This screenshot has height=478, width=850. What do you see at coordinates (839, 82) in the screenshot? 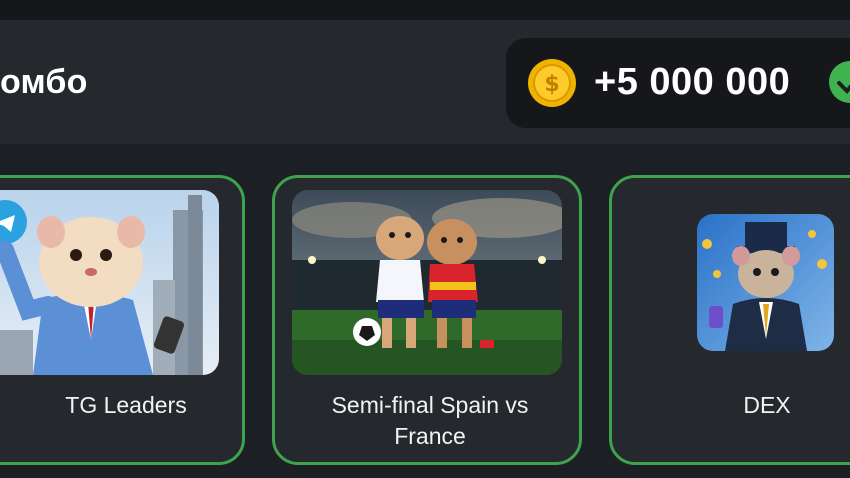
I see `check-circle-icon` at bounding box center [839, 82].